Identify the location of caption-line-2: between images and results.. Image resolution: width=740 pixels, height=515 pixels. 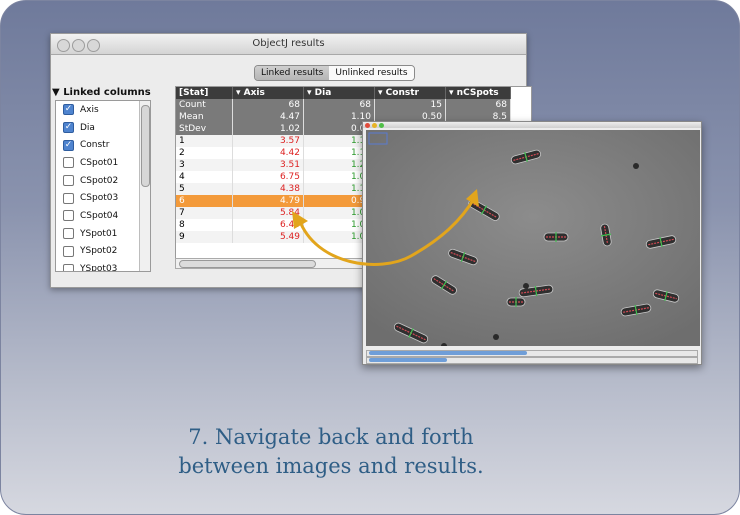
(331, 466).